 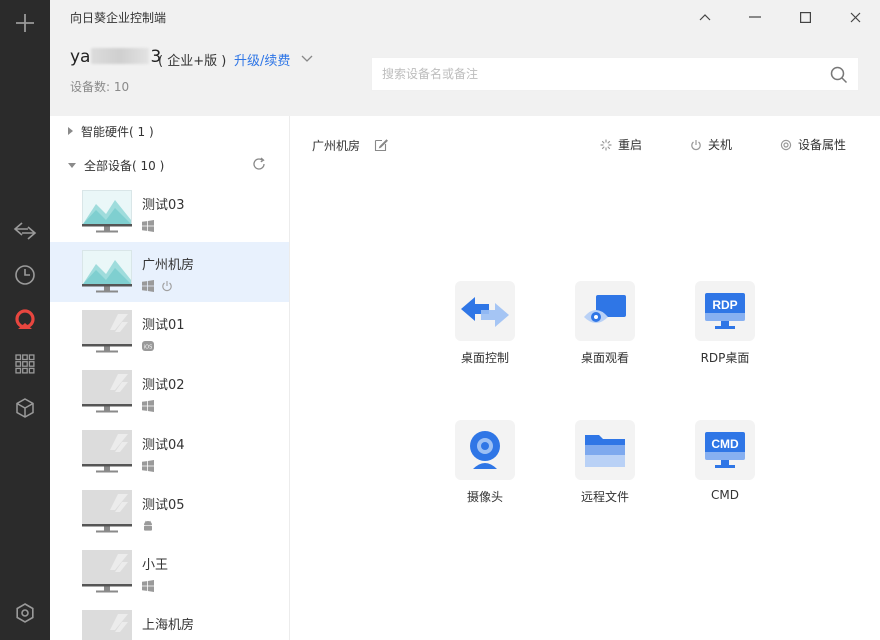 I want to click on sunlogin-logo-icon, so click(x=25, y=320).